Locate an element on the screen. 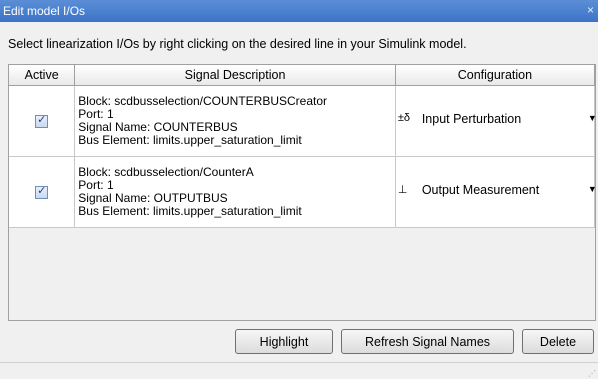  configuration-dropdown: ±δ Input Perturbation ▼ is located at coordinates (498, 120).